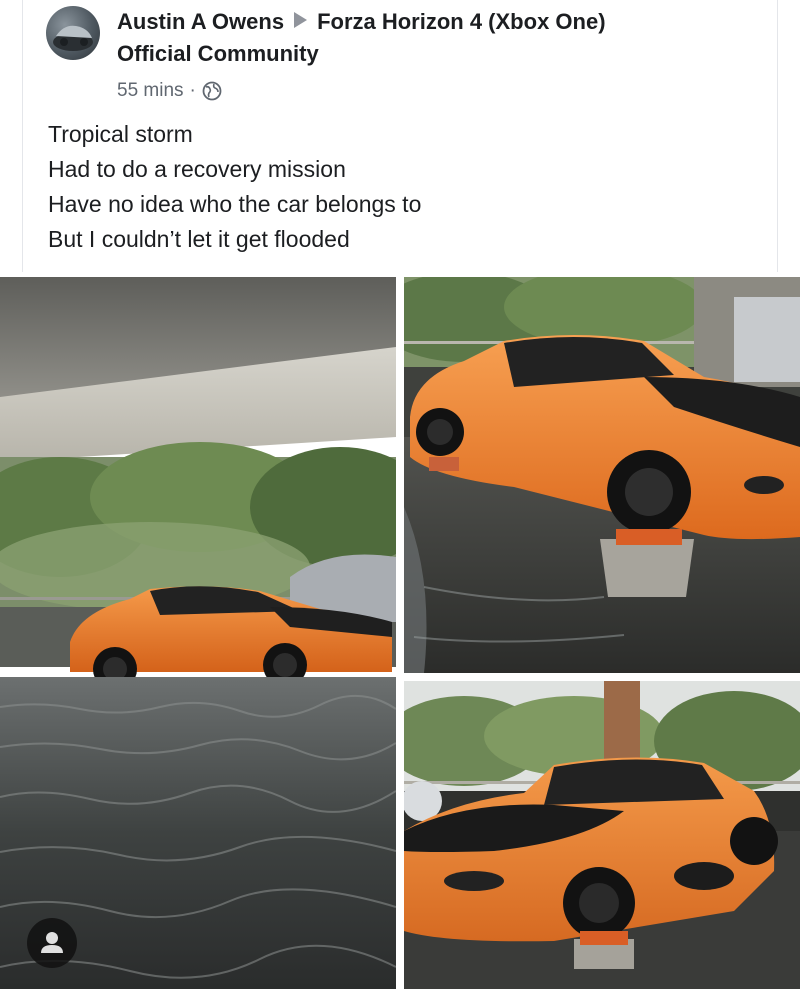 The height and width of the screenshot is (989, 800). What do you see at coordinates (461, 21) in the screenshot?
I see `group-name-link: Forza Horizon 4 (Xbox One)` at bounding box center [461, 21].